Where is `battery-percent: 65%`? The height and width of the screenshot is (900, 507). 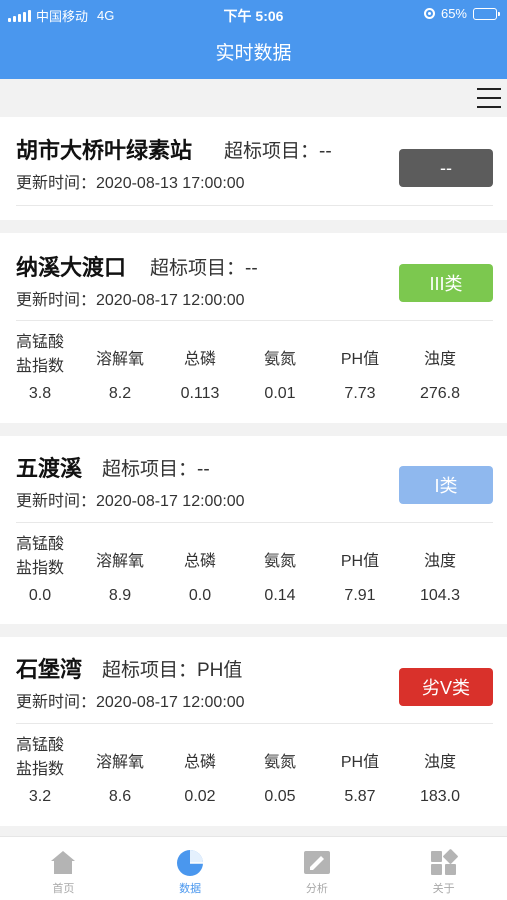 battery-percent: 65% is located at coordinates (453, 13).